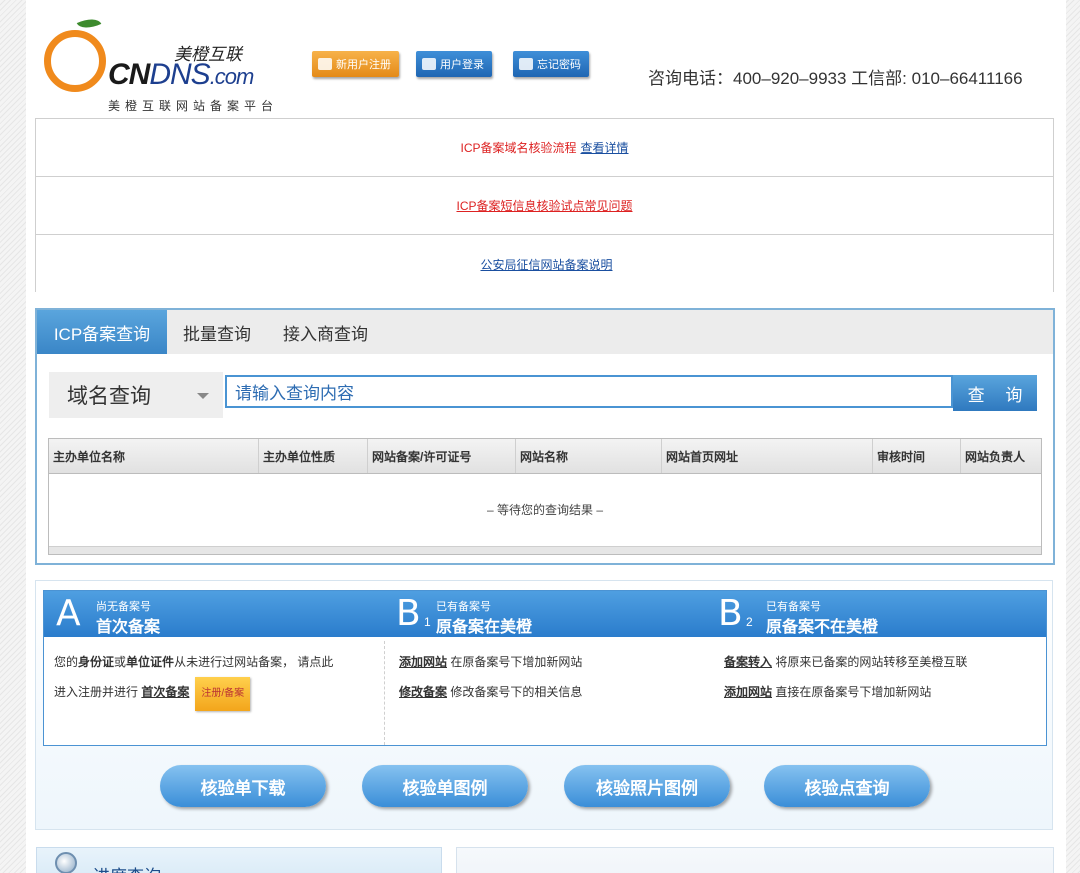  Describe the element at coordinates (880, 614) in the screenshot. I see `b2-header: B 2 已有备案号 原备案不在美橙` at that location.